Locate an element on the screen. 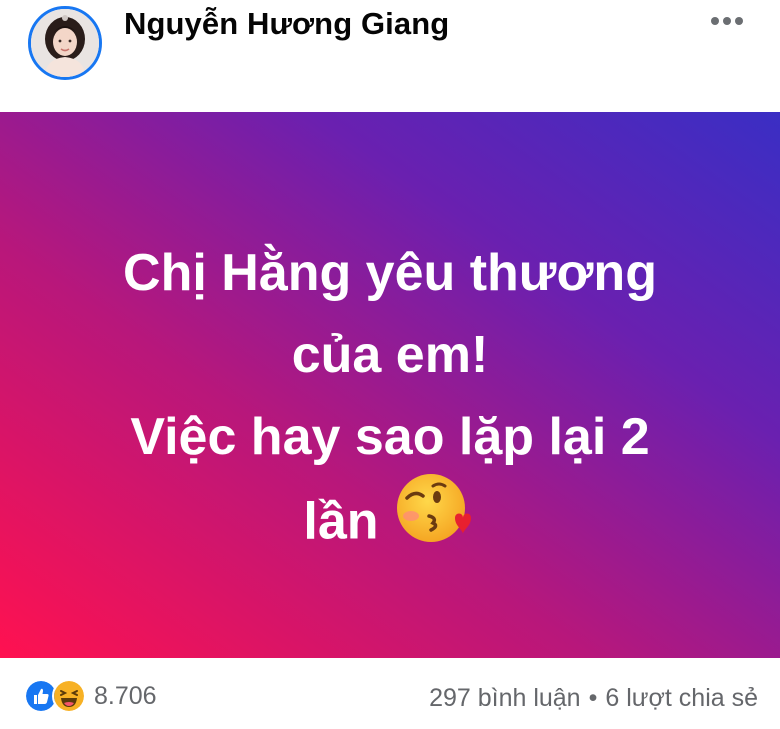 This screenshot has height=729, width=780. kiss-emoji-icon is located at coordinates (435, 520).